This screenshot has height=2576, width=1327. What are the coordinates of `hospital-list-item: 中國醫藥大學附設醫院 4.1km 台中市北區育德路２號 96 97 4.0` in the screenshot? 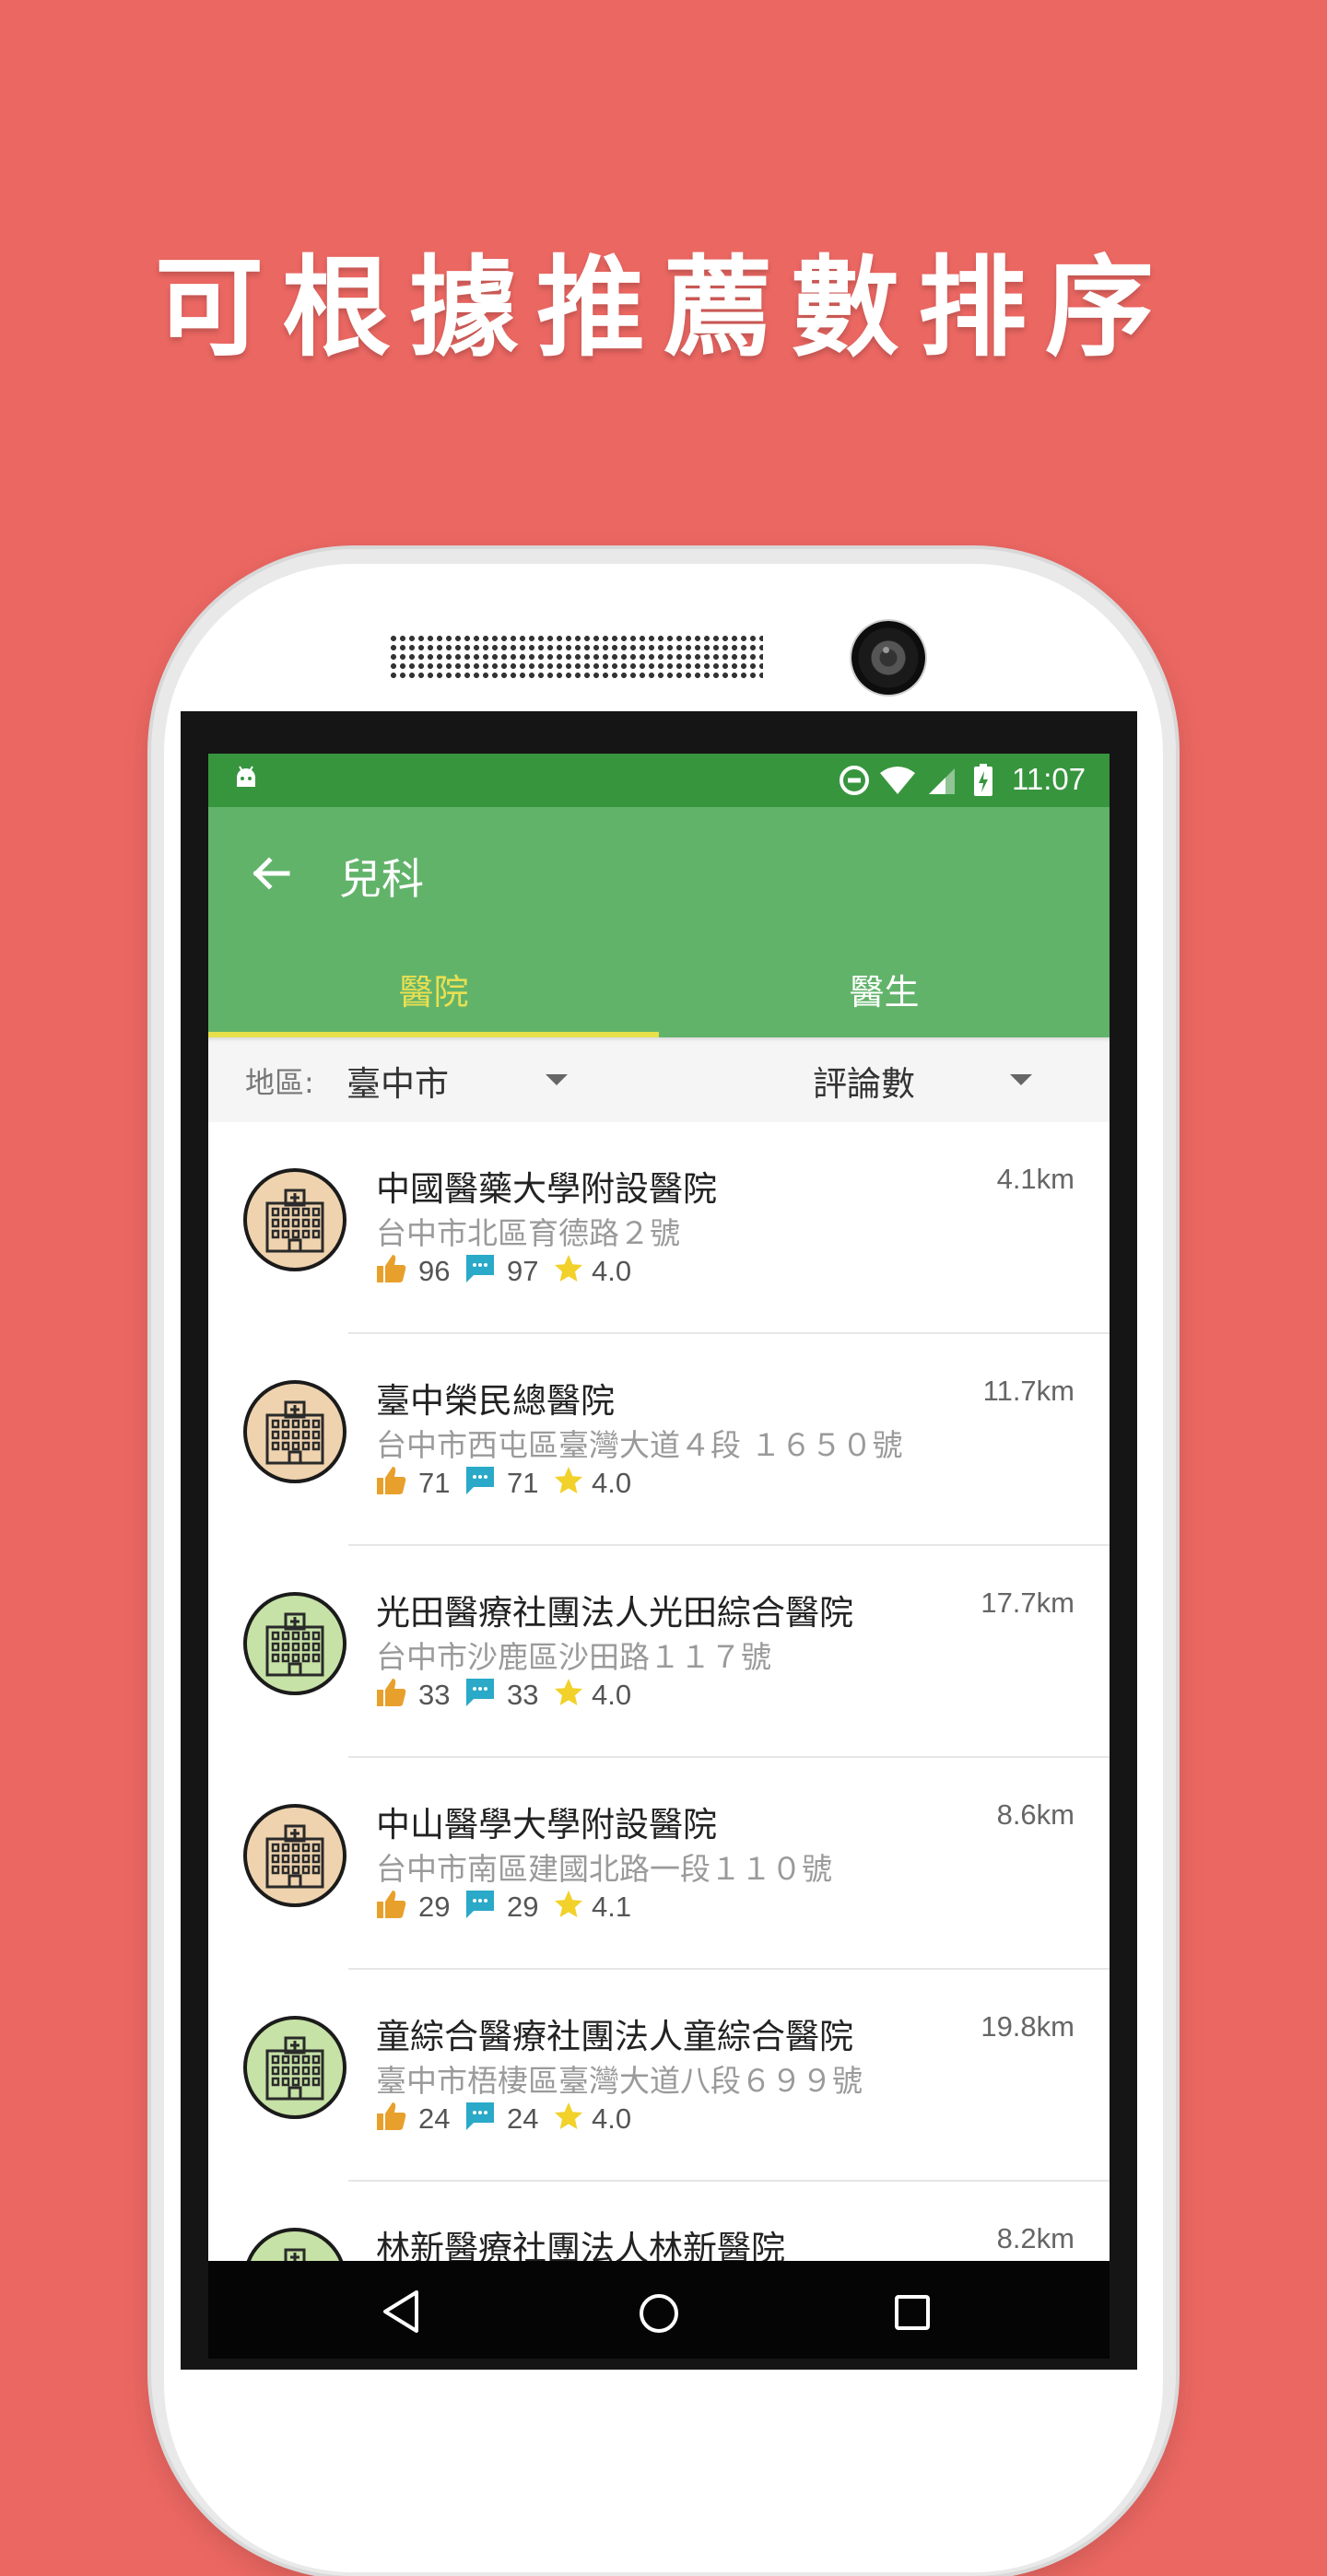 It's located at (659, 1228).